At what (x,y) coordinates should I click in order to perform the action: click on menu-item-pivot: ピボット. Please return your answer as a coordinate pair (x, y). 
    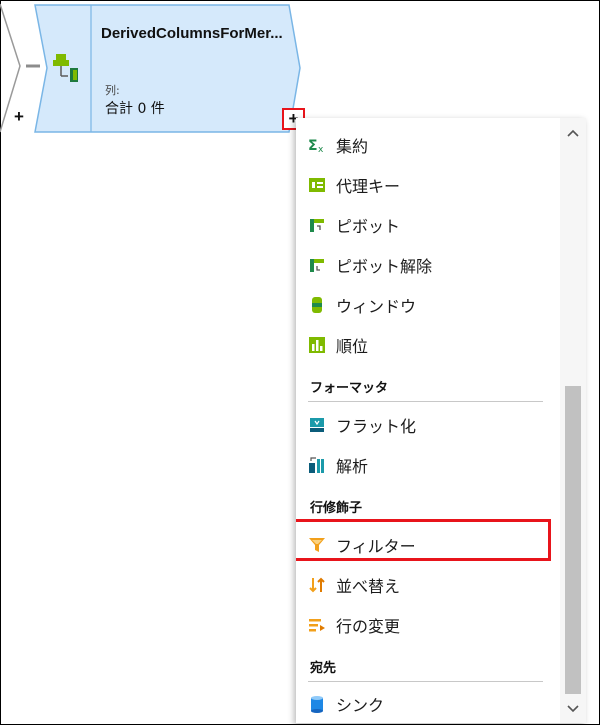
    Looking at the image, I should click on (428, 225).